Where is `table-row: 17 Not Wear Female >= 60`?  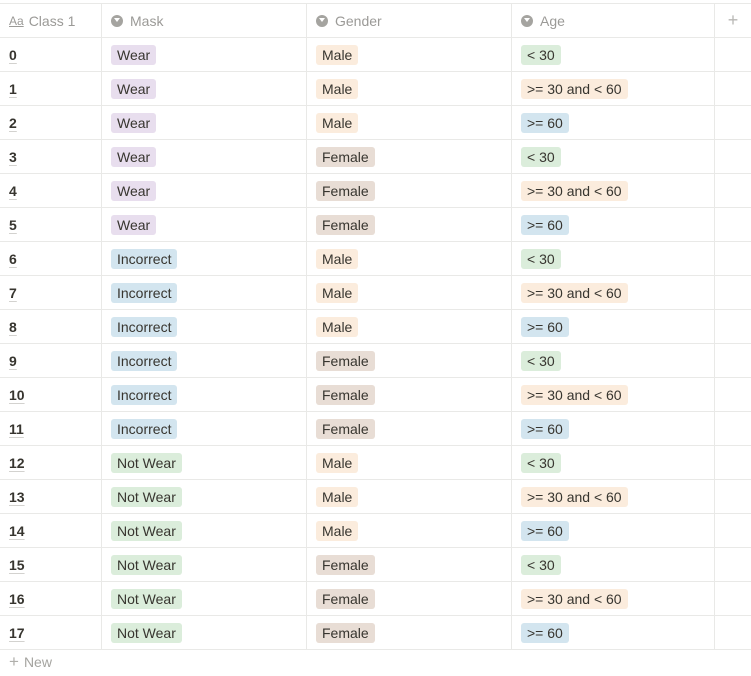 table-row: 17 Not Wear Female >= 60 is located at coordinates (375, 633).